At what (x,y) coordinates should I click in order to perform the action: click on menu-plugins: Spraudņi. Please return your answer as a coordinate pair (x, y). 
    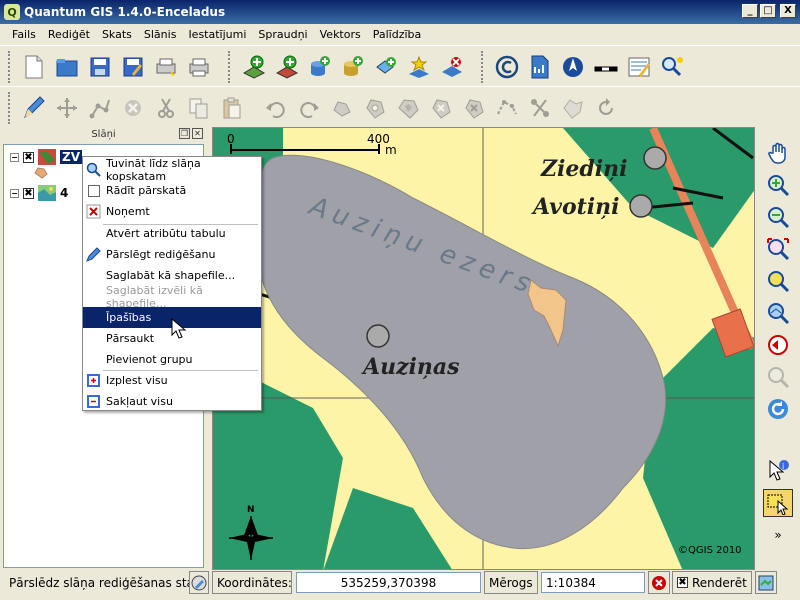
    Looking at the image, I should click on (282, 34).